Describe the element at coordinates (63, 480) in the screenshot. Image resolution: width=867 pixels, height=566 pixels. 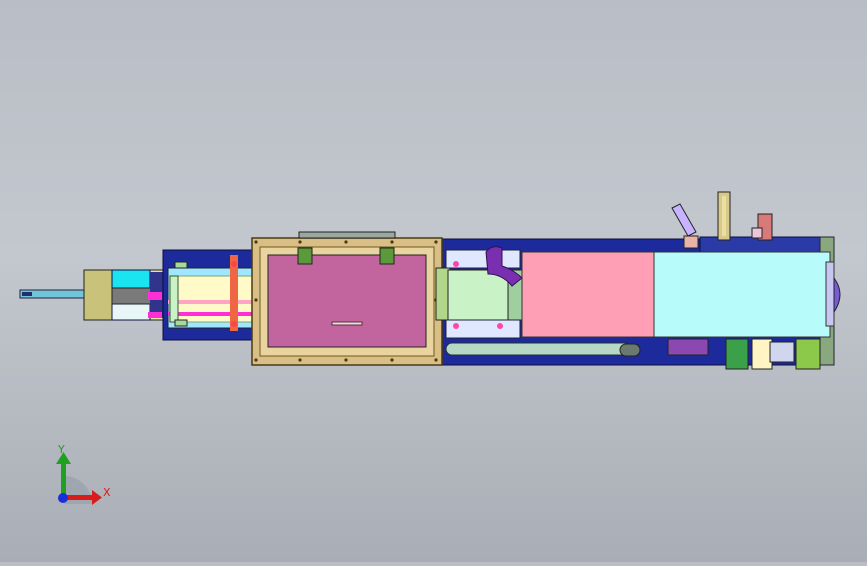
I see `y-axis-arrow` at that location.